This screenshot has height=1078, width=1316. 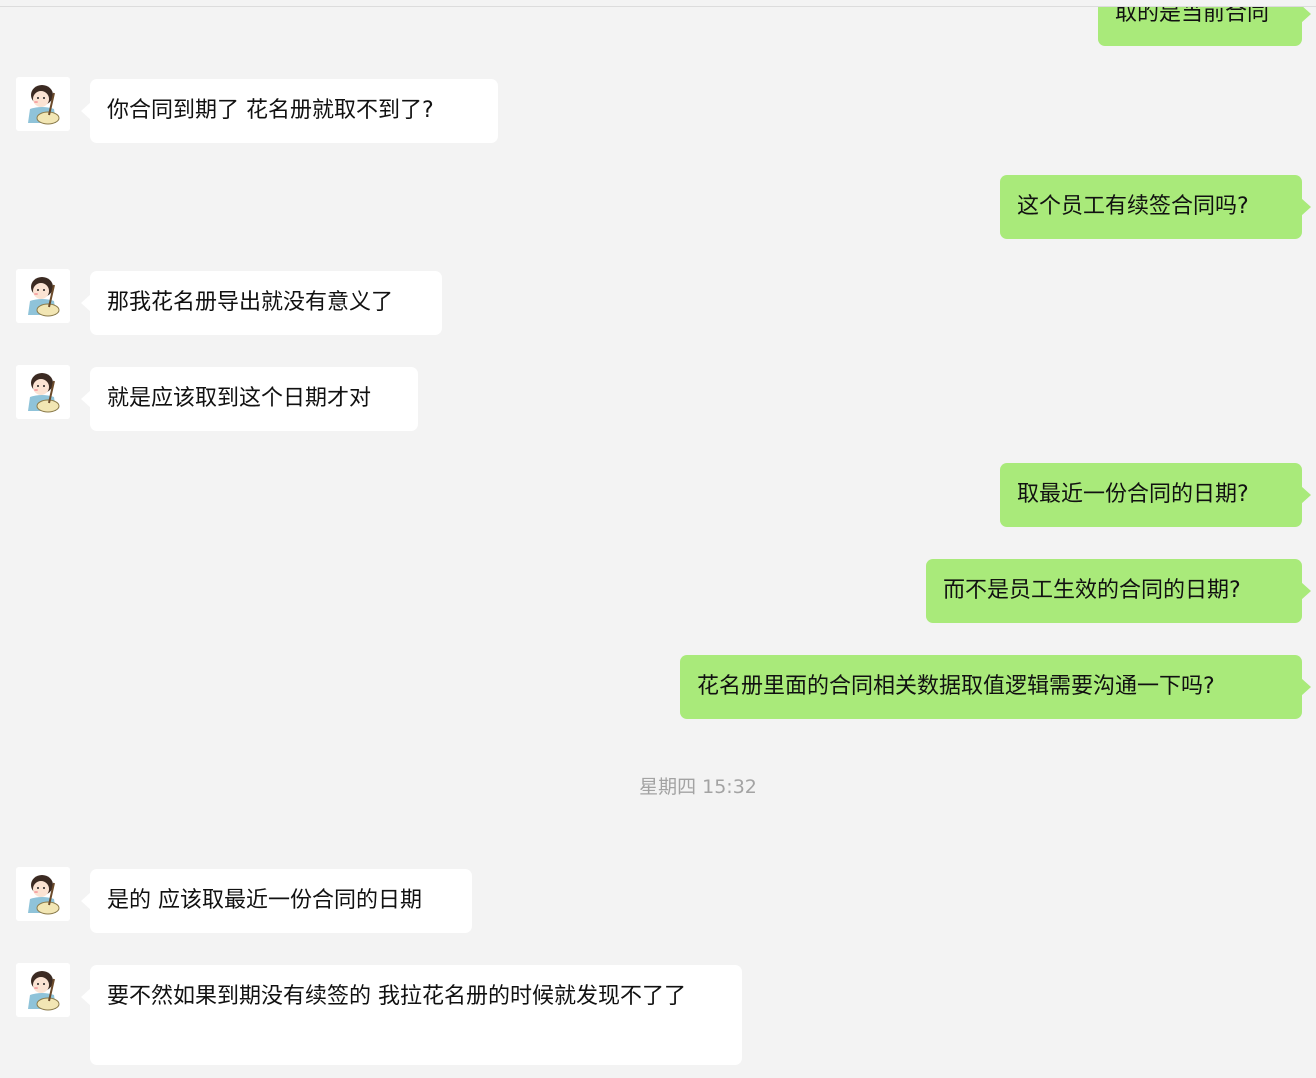 What do you see at coordinates (270, 110) in the screenshot?
I see `message-text: 你合同到期了 花名册就取不到了?` at bounding box center [270, 110].